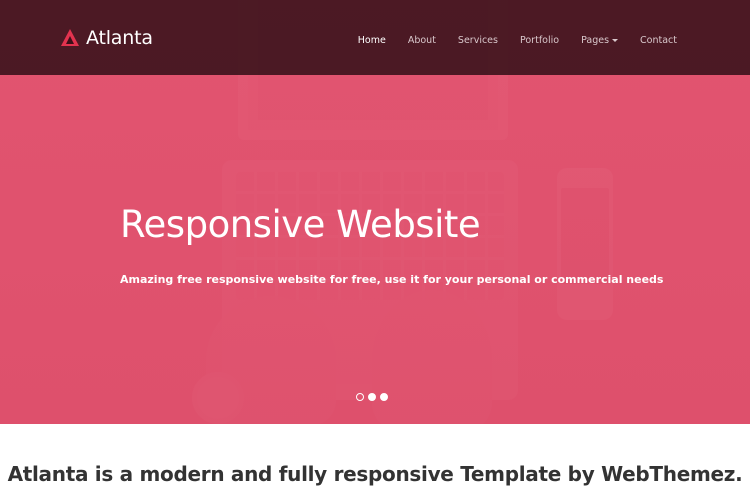 Image resolution: width=750 pixels, height=500 pixels. I want to click on nav-item-about: About, so click(422, 39).